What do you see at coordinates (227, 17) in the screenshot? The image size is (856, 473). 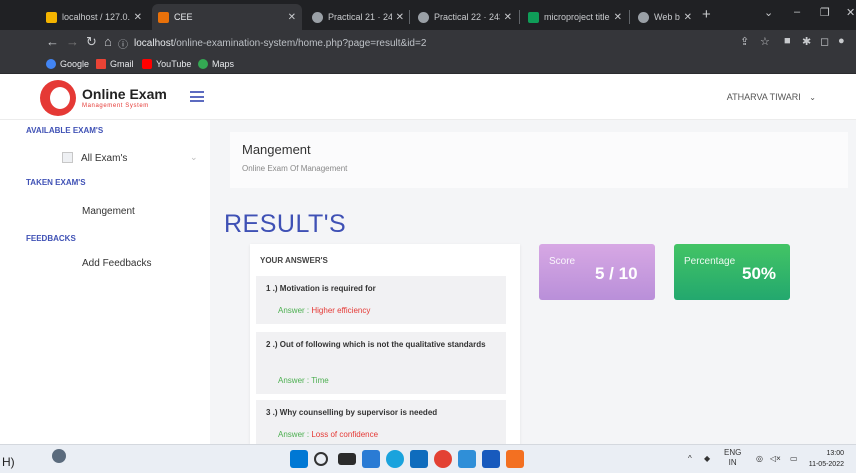 I see `browser-tab-cee: CEE ✕` at bounding box center [227, 17].